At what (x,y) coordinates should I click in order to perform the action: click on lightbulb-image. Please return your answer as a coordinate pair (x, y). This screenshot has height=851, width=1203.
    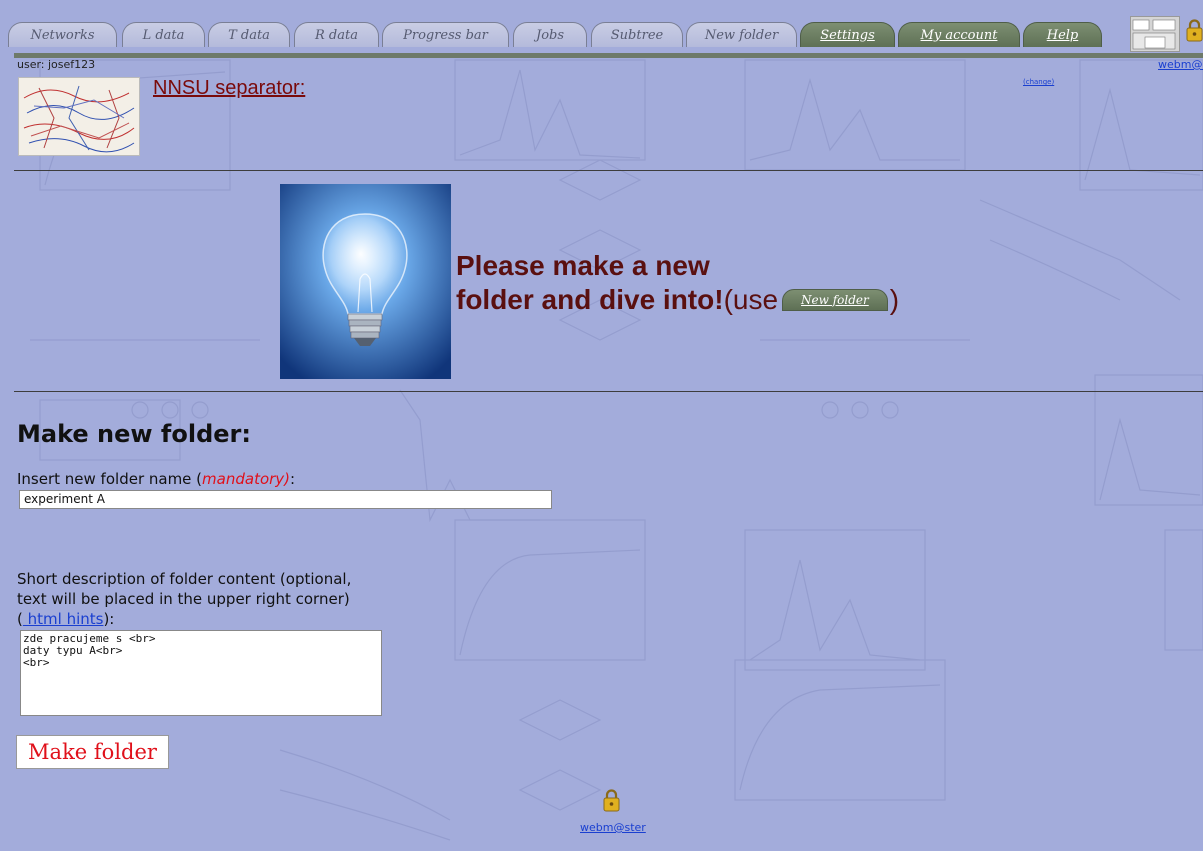
    Looking at the image, I should click on (365, 281).